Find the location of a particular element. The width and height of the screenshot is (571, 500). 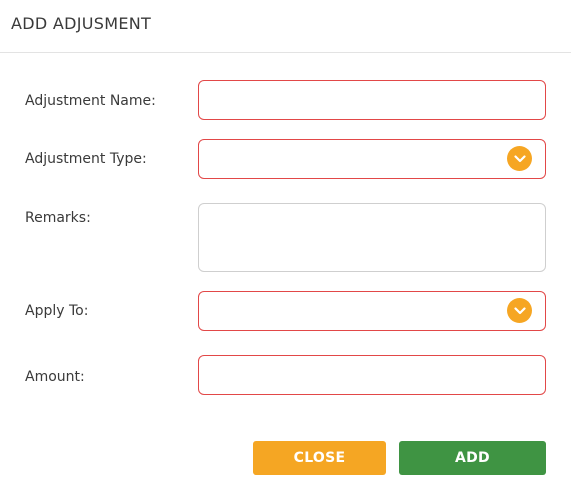

add-button: ADD is located at coordinates (472, 458).